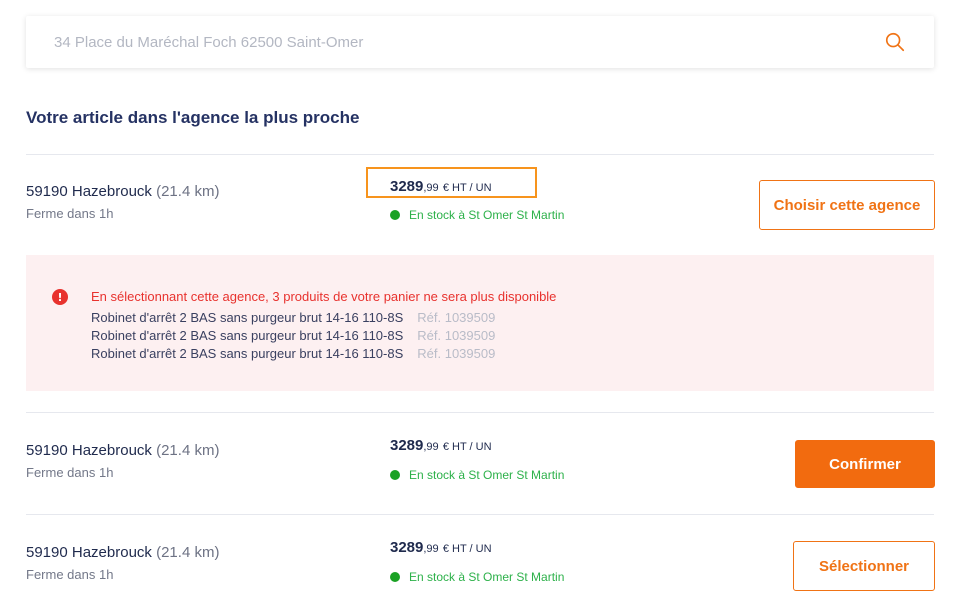 The height and width of the screenshot is (603, 966). Describe the element at coordinates (60, 297) in the screenshot. I see `error-icon: !` at that location.